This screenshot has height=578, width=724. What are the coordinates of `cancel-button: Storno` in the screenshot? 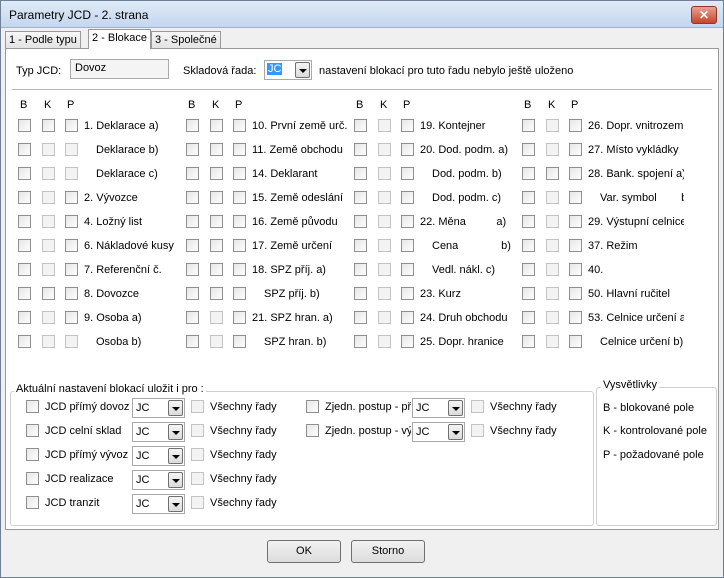 It's located at (388, 551).